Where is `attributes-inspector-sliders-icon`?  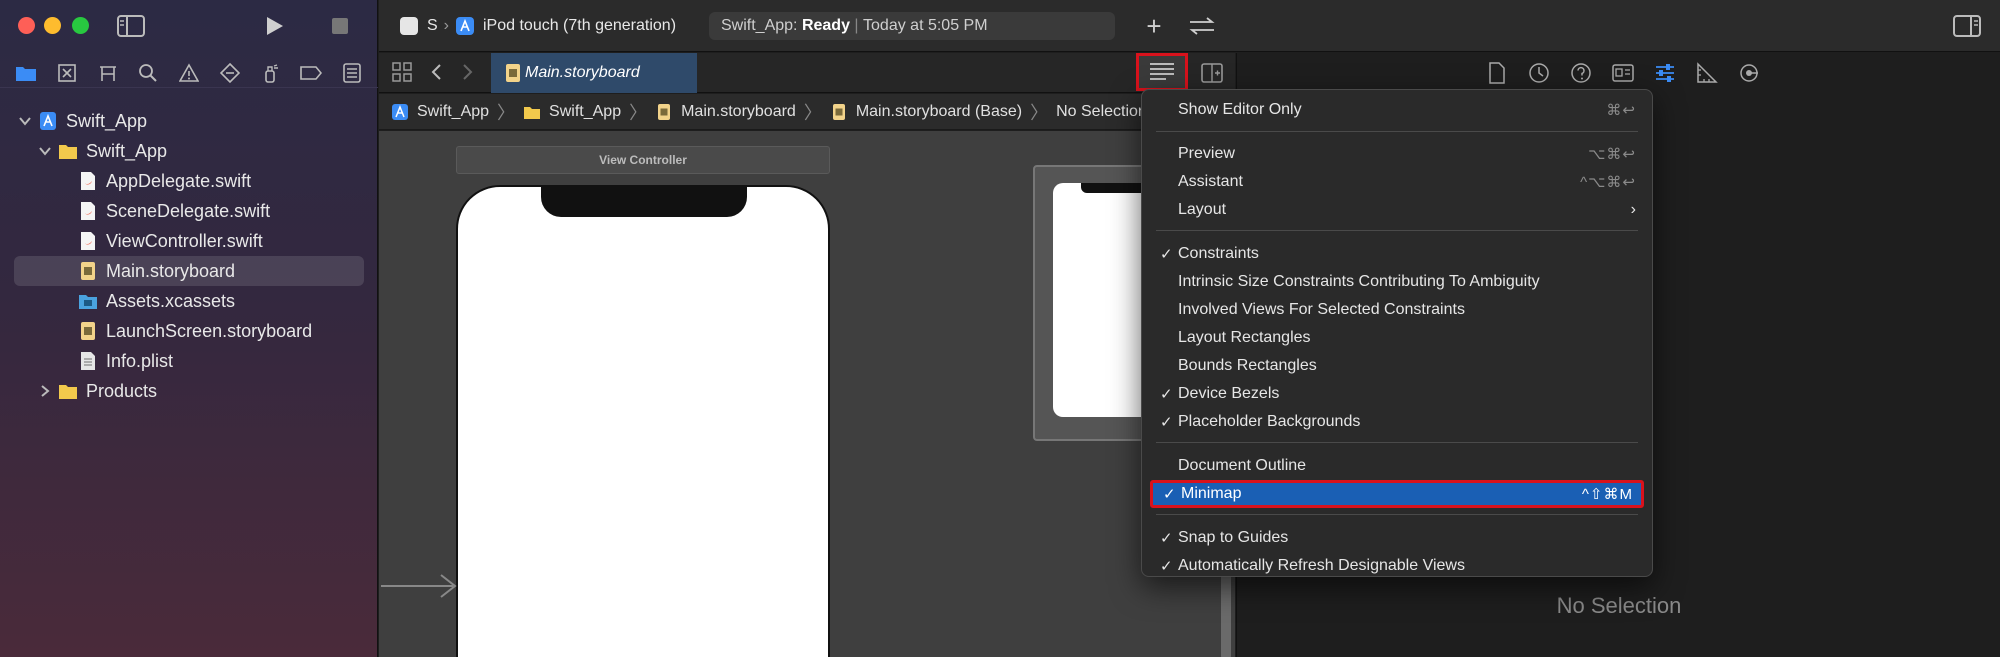 attributes-inspector-sliders-icon is located at coordinates (1665, 73).